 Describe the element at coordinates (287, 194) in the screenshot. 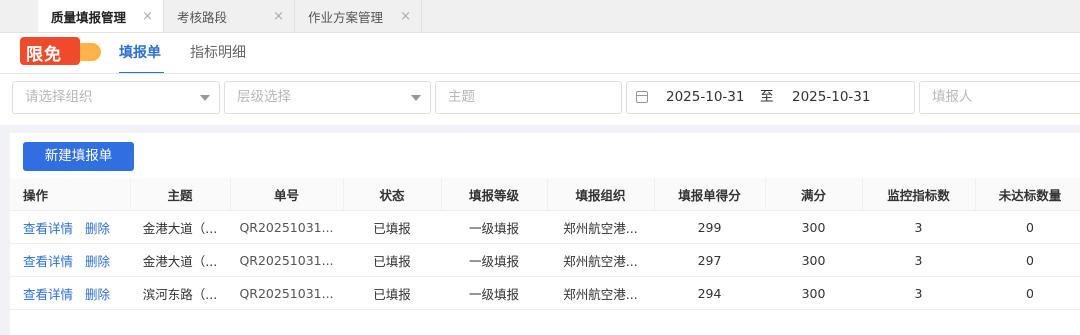

I see `col-header-number: 单号` at that location.